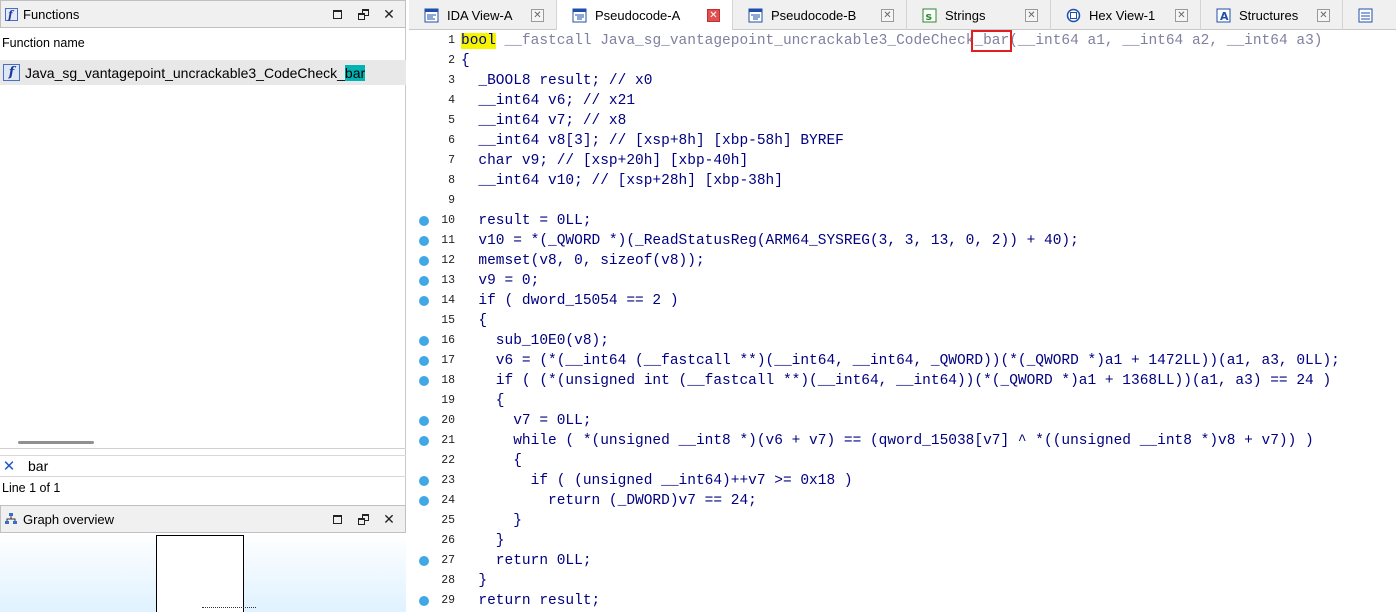 Image resolution: width=1396 pixels, height=612 pixels. I want to click on code-line: 27 return 0LL;, so click(902, 561).